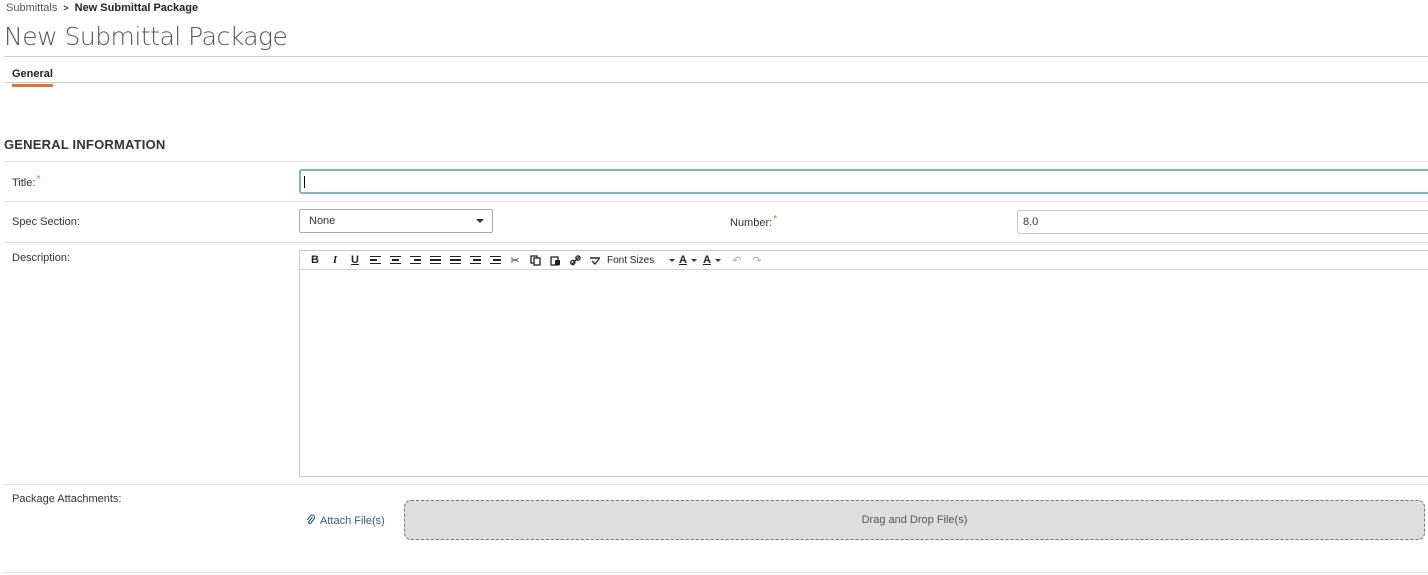 The image size is (1428, 575). I want to click on section-heading-general-information: GENERAL INFORMATION, so click(85, 144).